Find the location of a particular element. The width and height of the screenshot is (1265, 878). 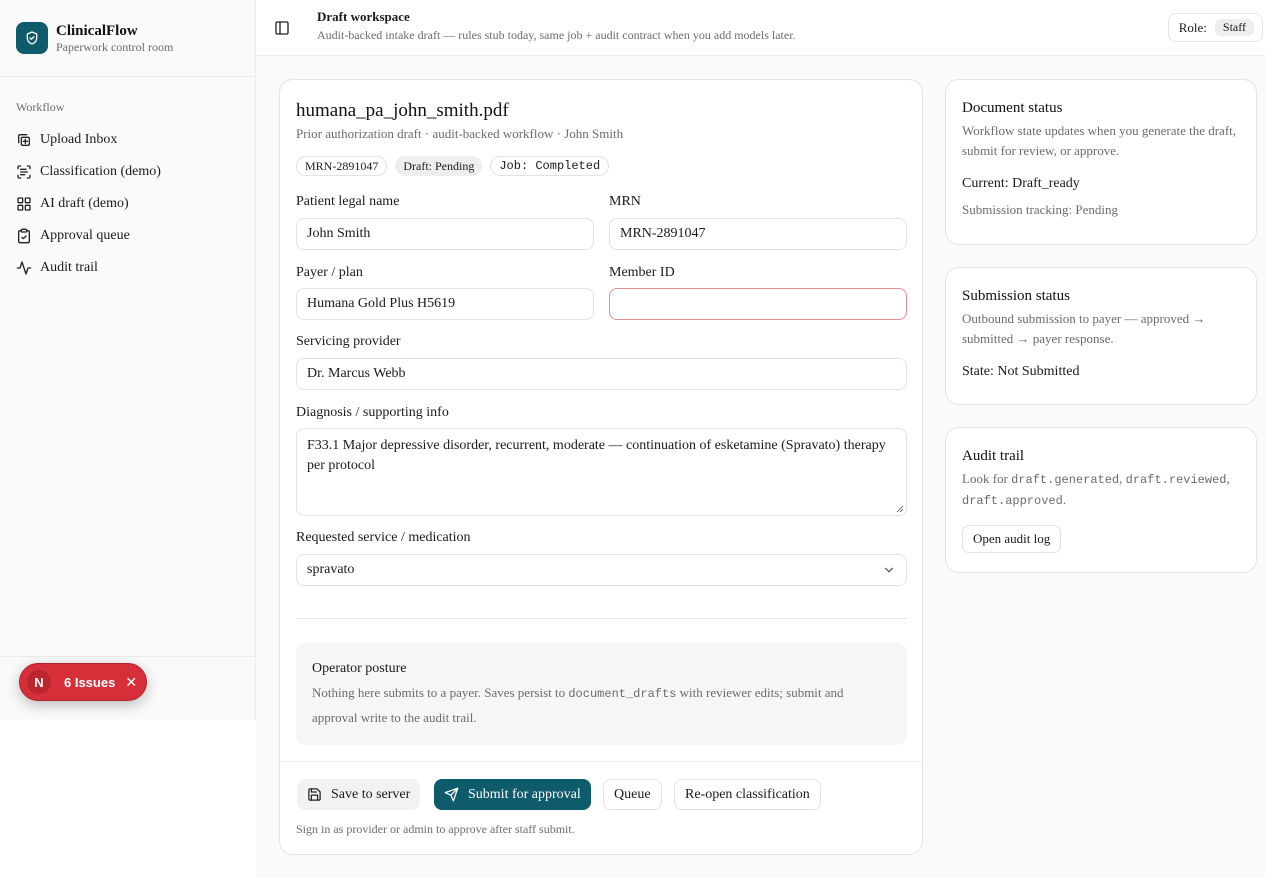

brand: ClinicalFlow Paperwork control room is located at coordinates (127, 38).